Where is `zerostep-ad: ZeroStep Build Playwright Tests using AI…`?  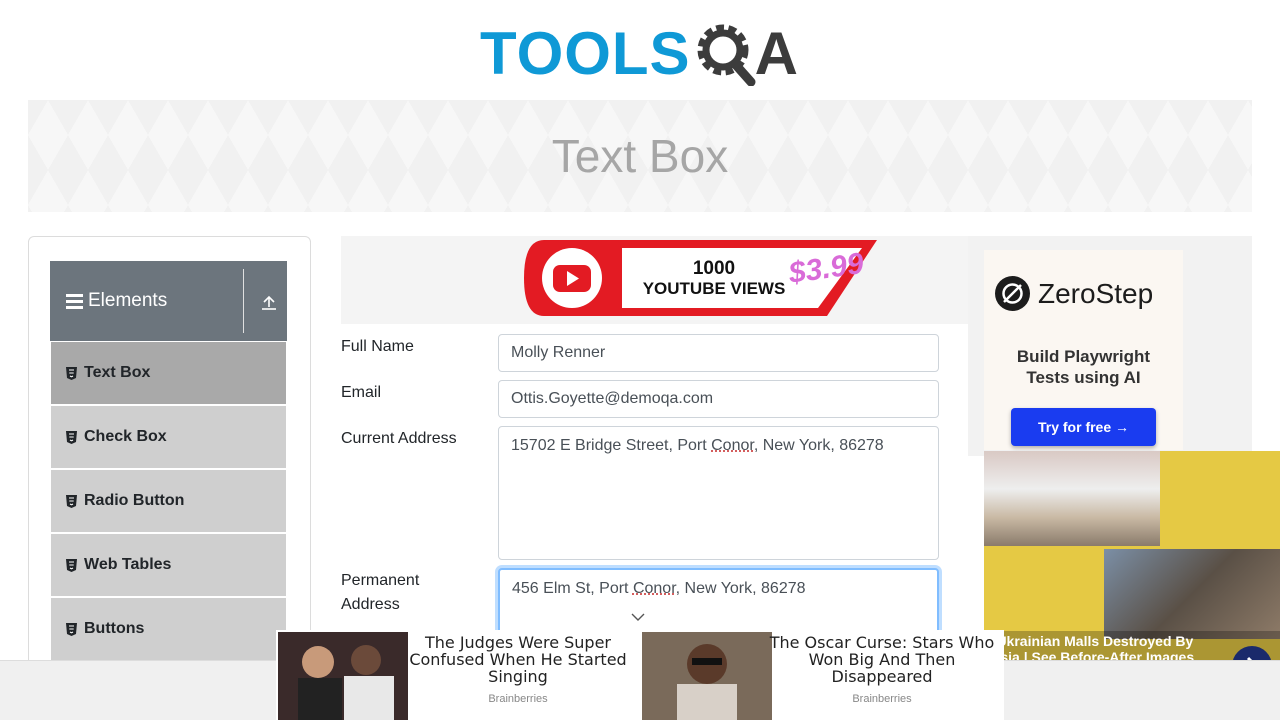 zerostep-ad: ZeroStep Build Playwright Tests using AI… is located at coordinates (1110, 346).